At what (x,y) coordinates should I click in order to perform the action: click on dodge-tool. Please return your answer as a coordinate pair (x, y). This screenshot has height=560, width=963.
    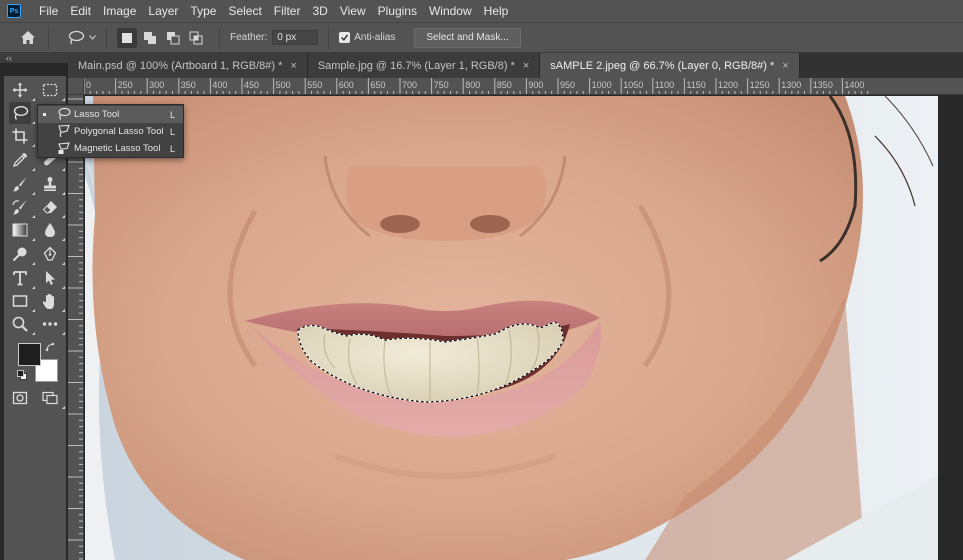
    Looking at the image, I should click on (20, 254).